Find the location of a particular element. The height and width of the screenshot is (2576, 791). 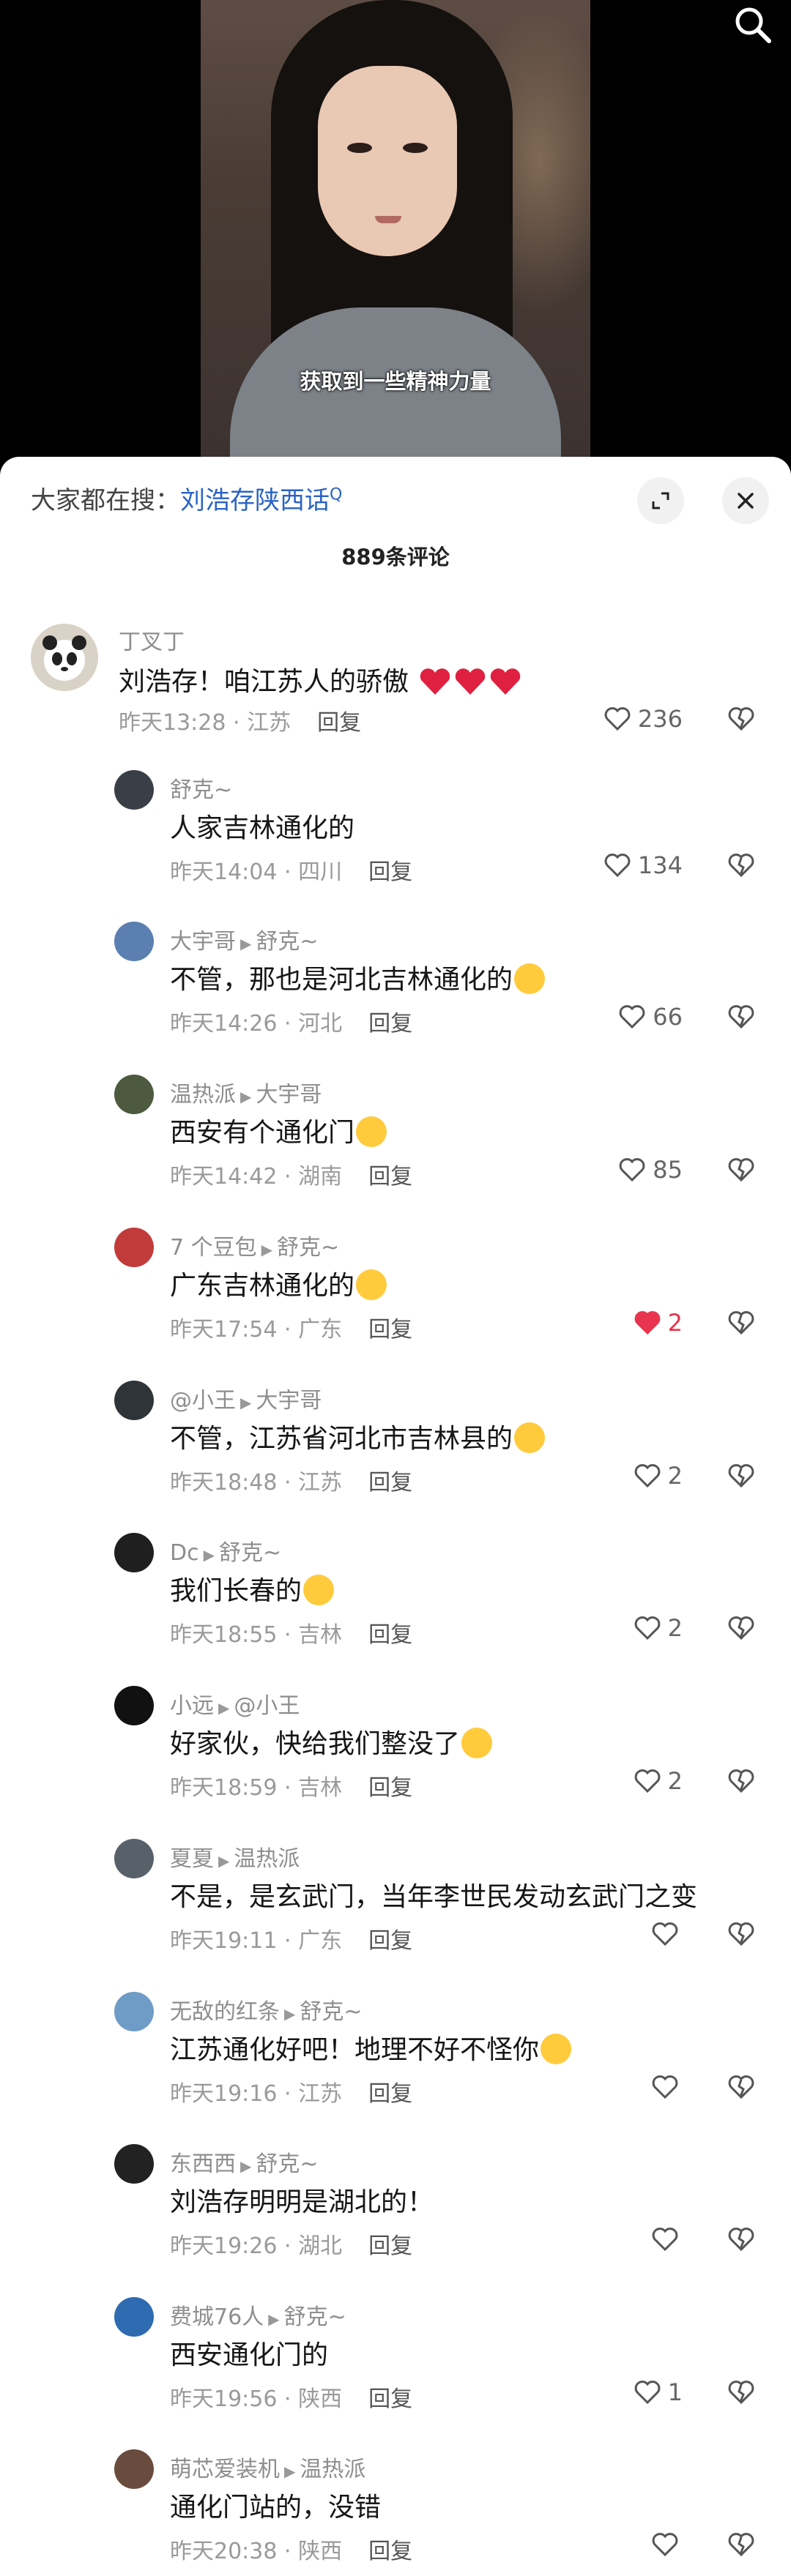

comment-author: 温热派 ▶ 大宇哥 is located at coordinates (246, 1092).